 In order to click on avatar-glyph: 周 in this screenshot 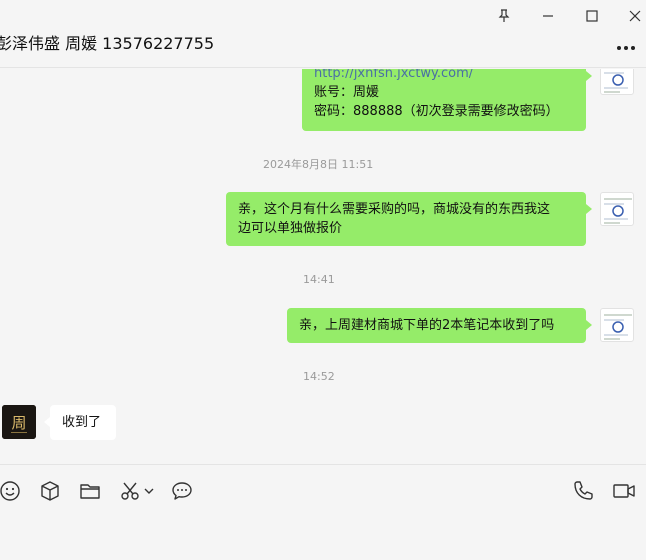, I will do `click(18, 423)`.